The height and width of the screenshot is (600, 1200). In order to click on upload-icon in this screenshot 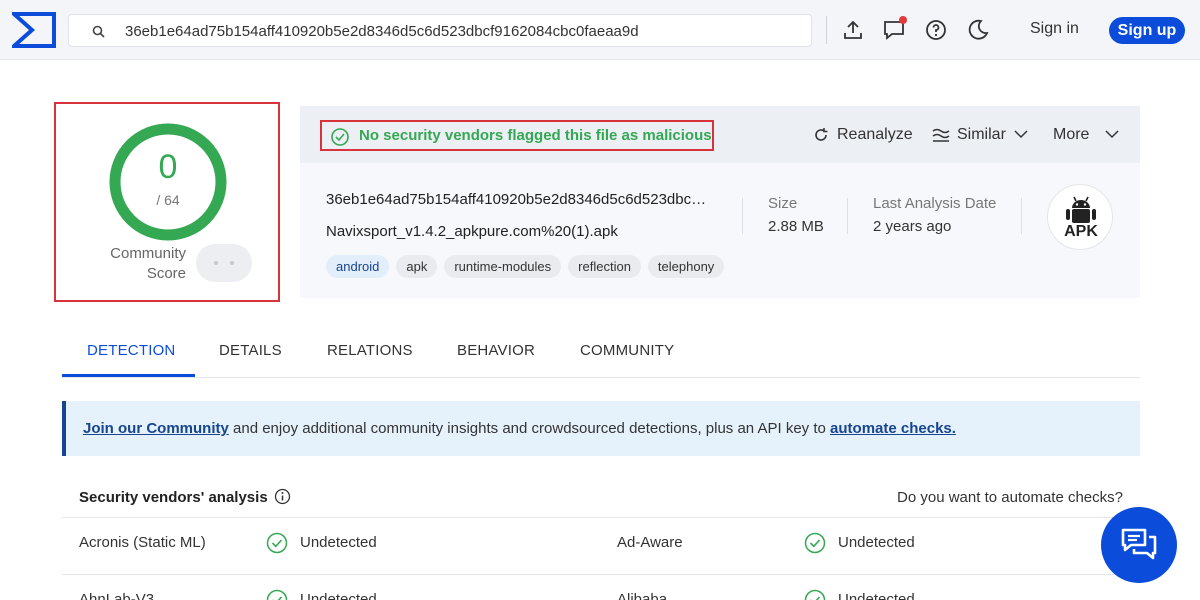, I will do `click(853, 30)`.